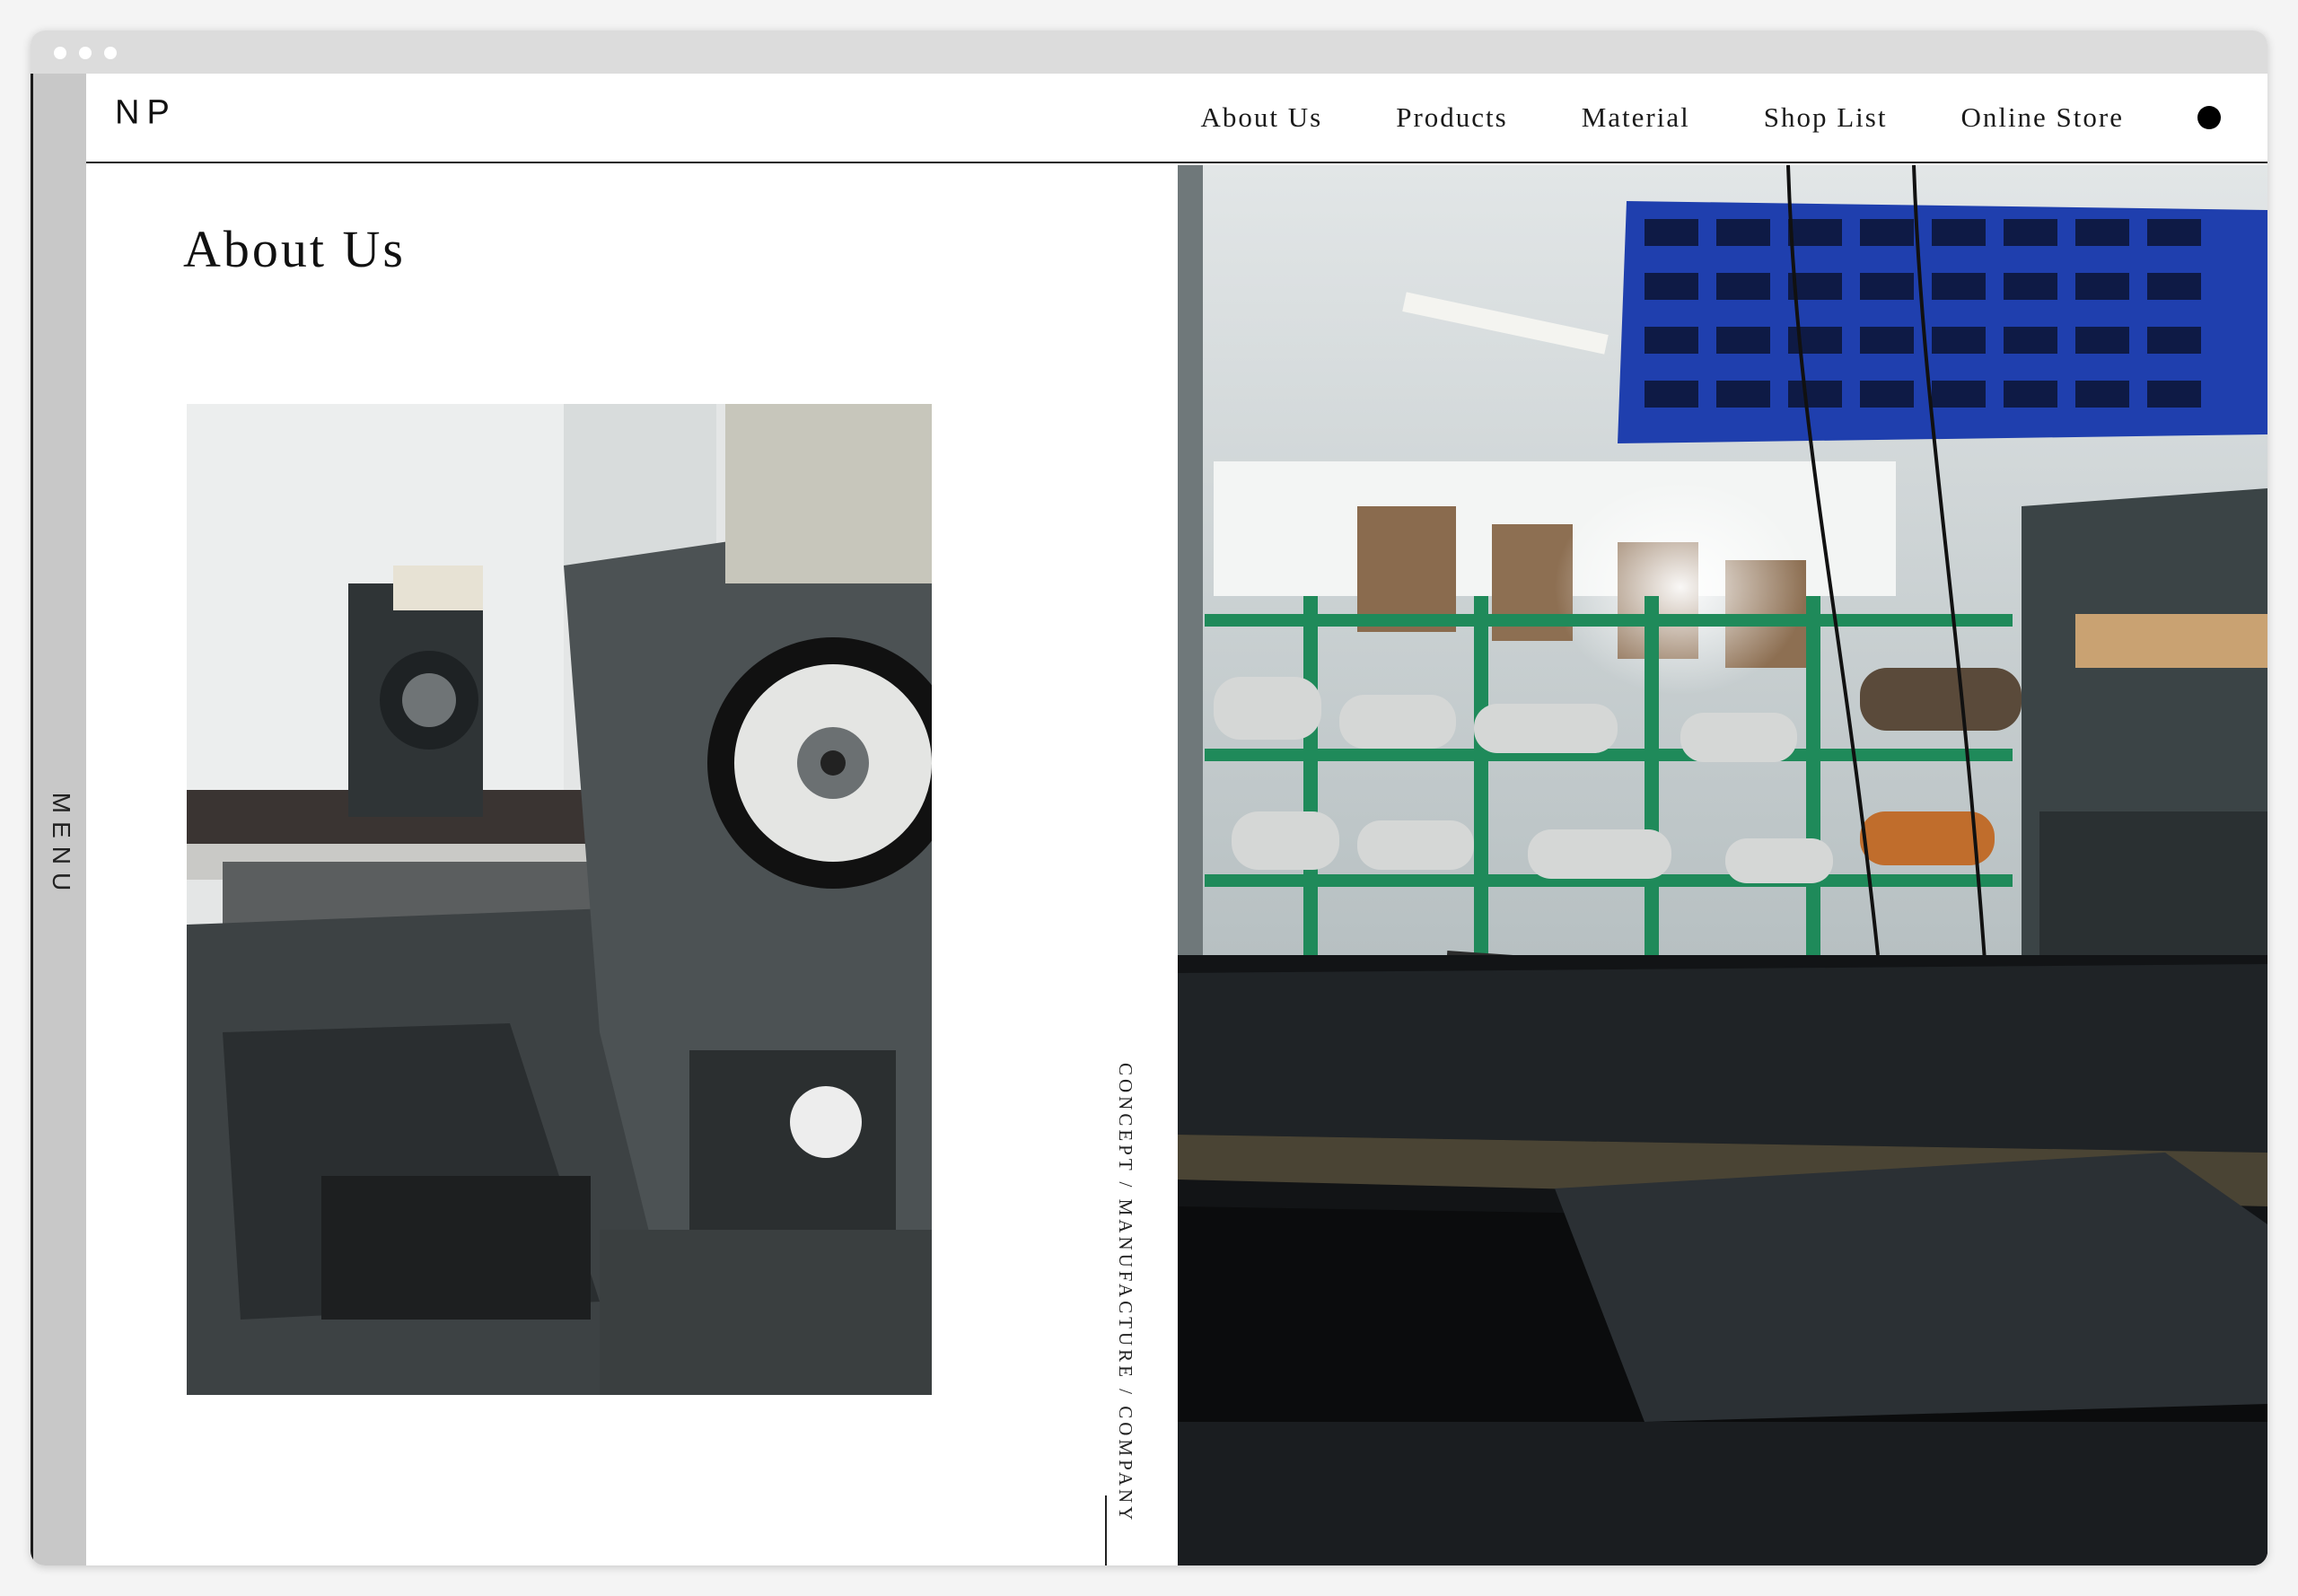 The height and width of the screenshot is (1596, 2298). Describe the element at coordinates (1149, 52) in the screenshot. I see `window-chrome` at that location.